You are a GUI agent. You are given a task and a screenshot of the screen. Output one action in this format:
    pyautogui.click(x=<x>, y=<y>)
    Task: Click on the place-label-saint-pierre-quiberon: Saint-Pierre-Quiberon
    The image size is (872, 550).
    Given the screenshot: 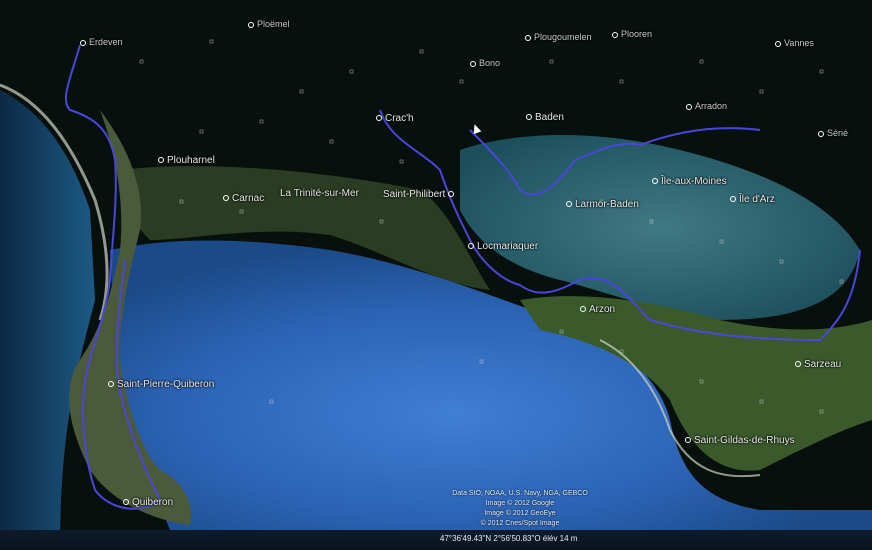 What is the action you would take?
    pyautogui.click(x=161, y=384)
    